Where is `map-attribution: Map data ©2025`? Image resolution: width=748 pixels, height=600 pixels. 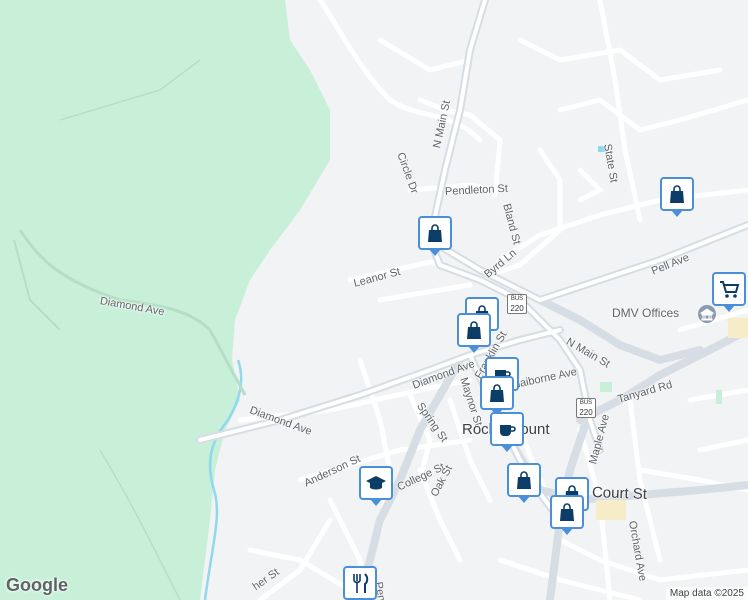
map-attribution: Map data ©2025 is located at coordinates (706, 593).